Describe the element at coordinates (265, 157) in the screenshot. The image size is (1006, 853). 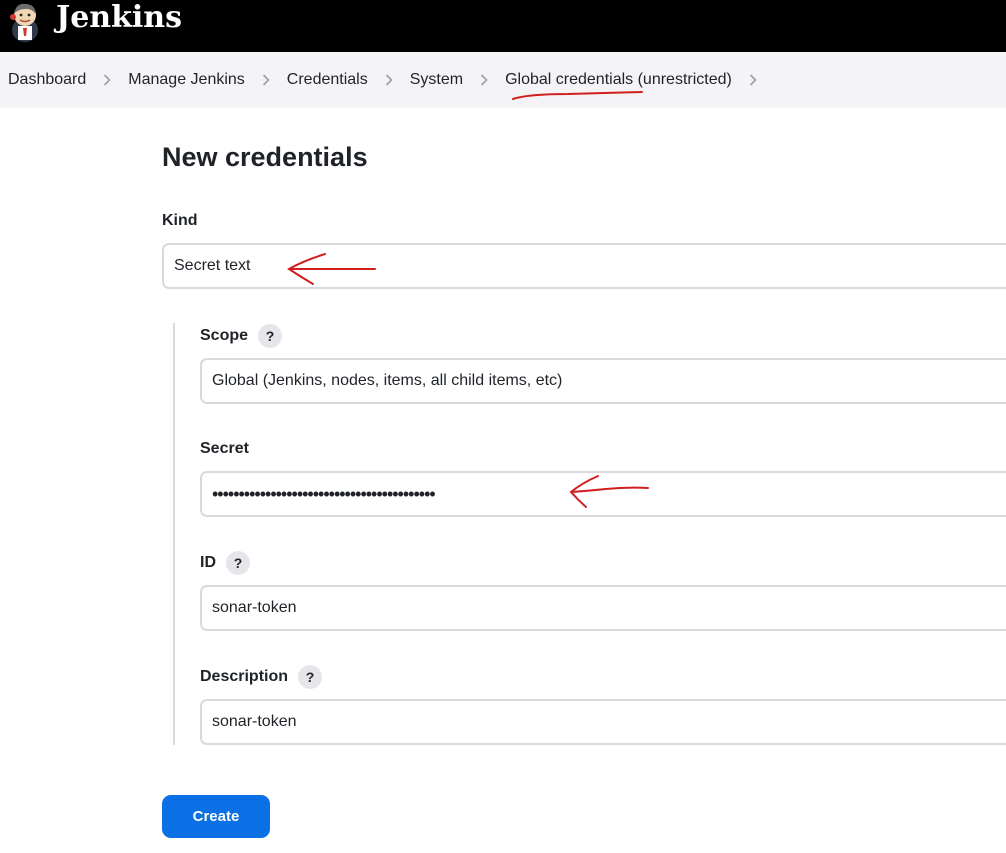
I see `page-title: New credentials` at that location.